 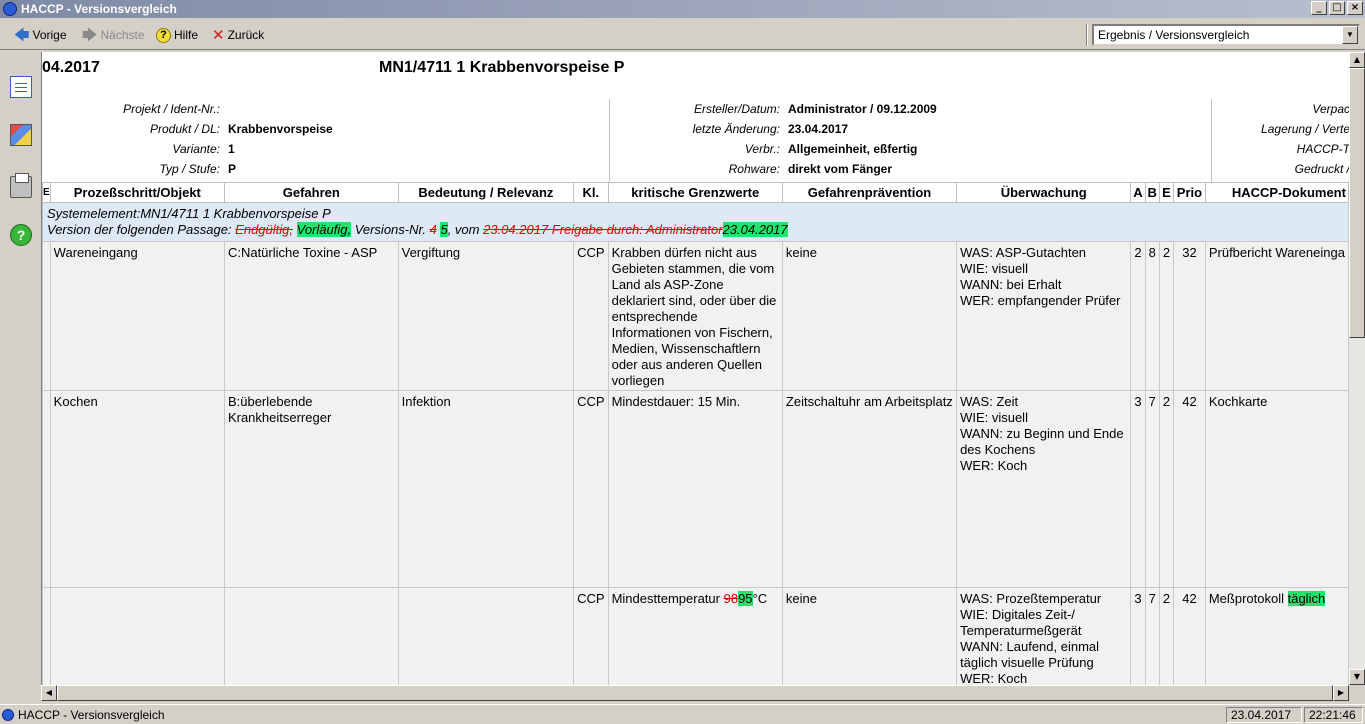 What do you see at coordinates (21, 235) in the screenshot?
I see `help-circle-icon: ?` at bounding box center [21, 235].